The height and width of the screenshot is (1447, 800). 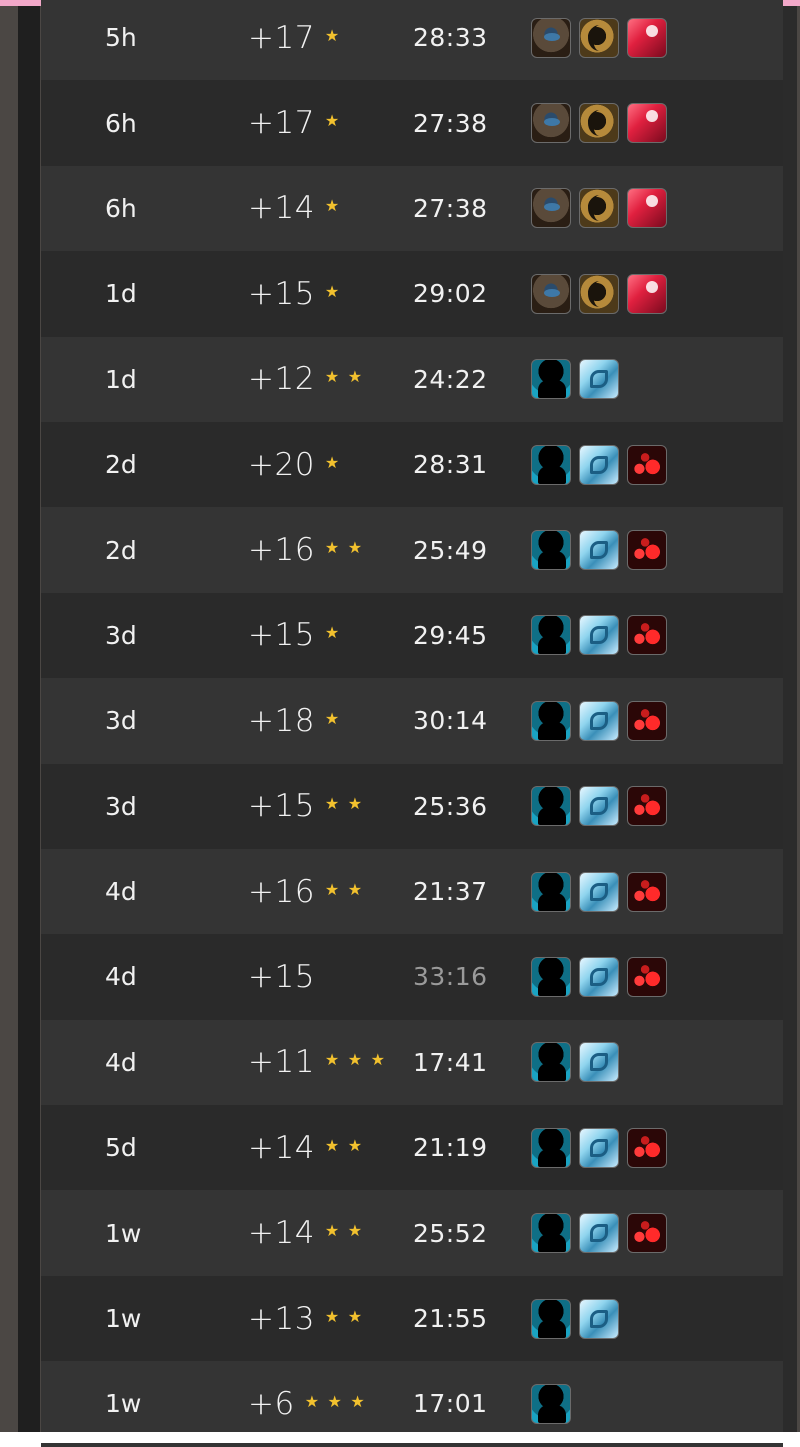 I want to click on upgrade-stars: ★, so click(x=332, y=291).